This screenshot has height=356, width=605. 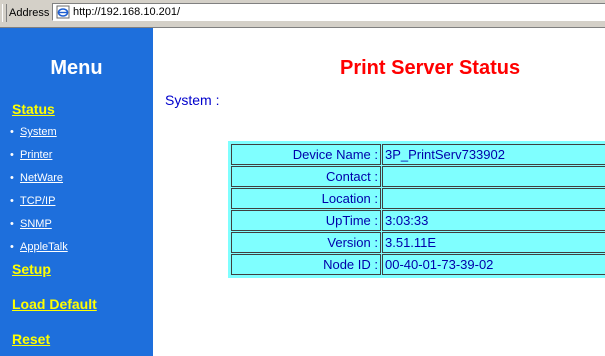 I want to click on table-row: Device Name : 3P_PrintServ733902, so click(x=418, y=154).